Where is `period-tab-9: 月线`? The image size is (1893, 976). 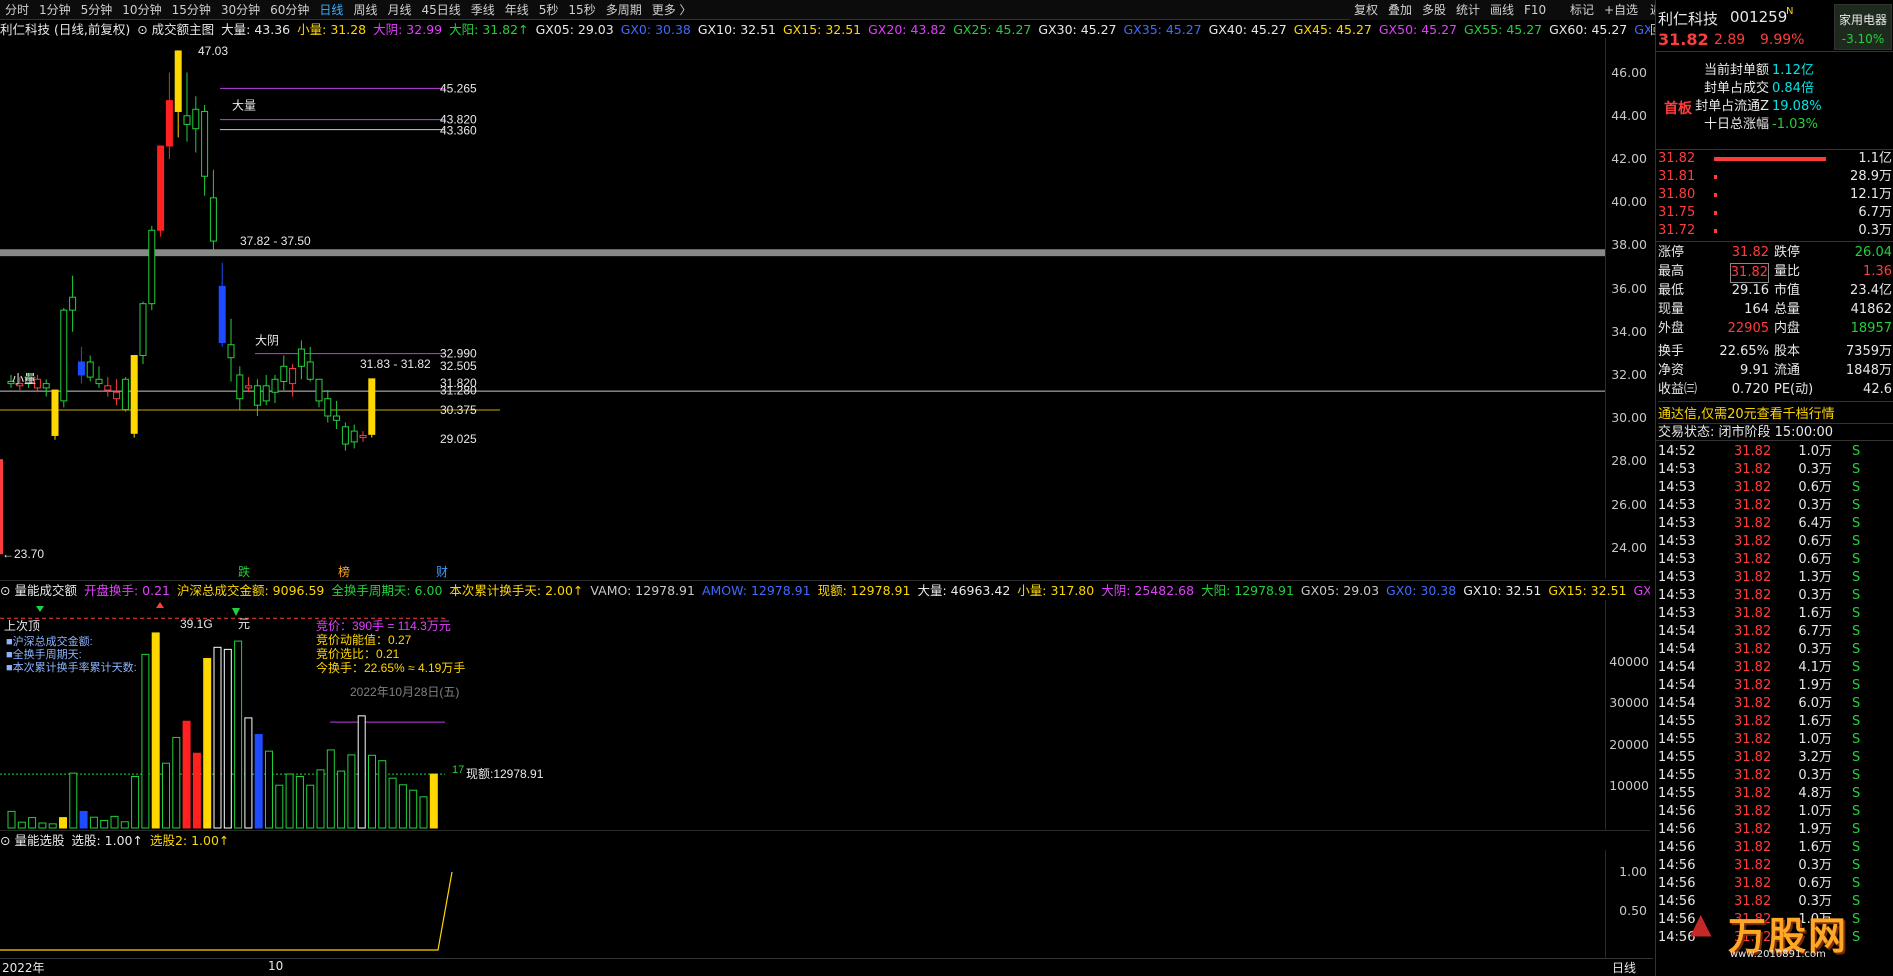 period-tab-9: 月线 is located at coordinates (399, 9).